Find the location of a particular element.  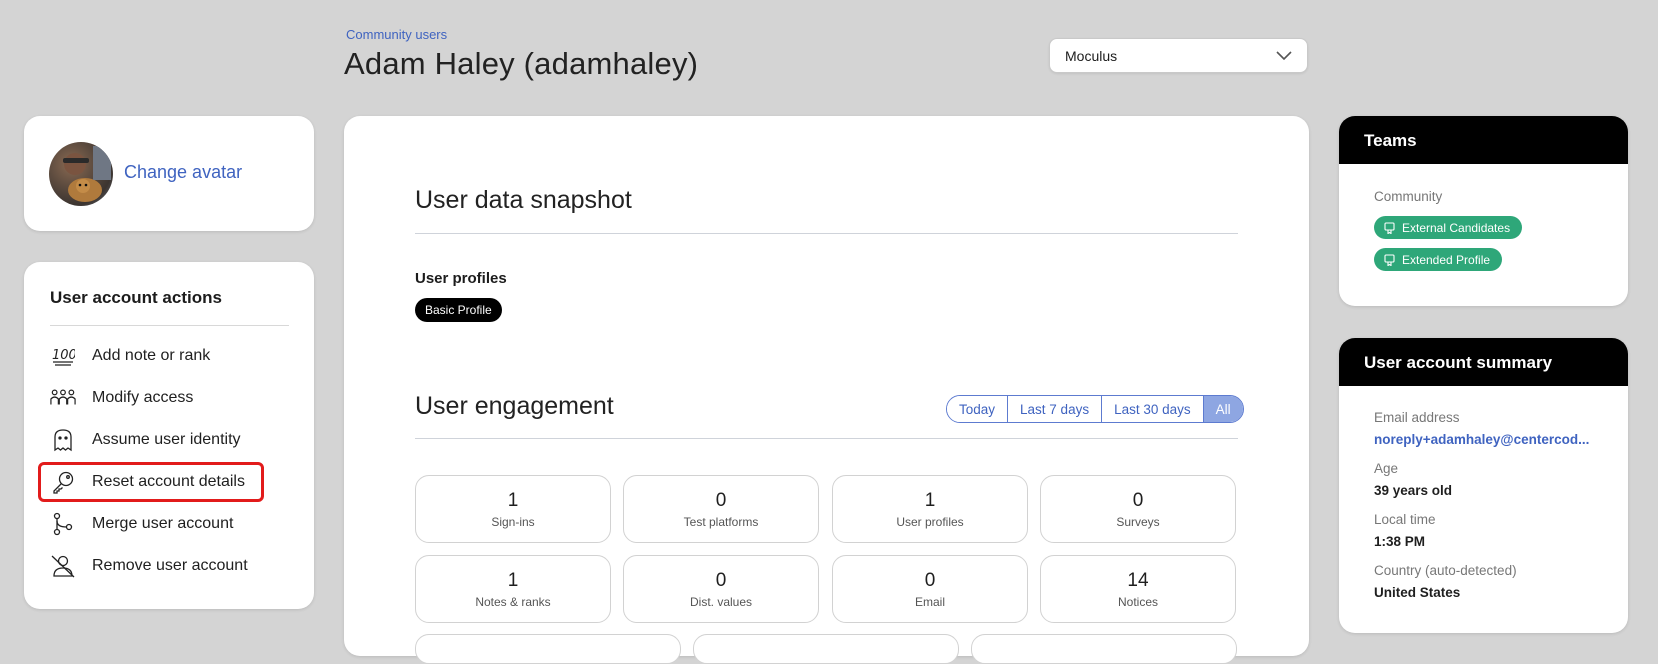

country-value: United States is located at coordinates (1417, 592).